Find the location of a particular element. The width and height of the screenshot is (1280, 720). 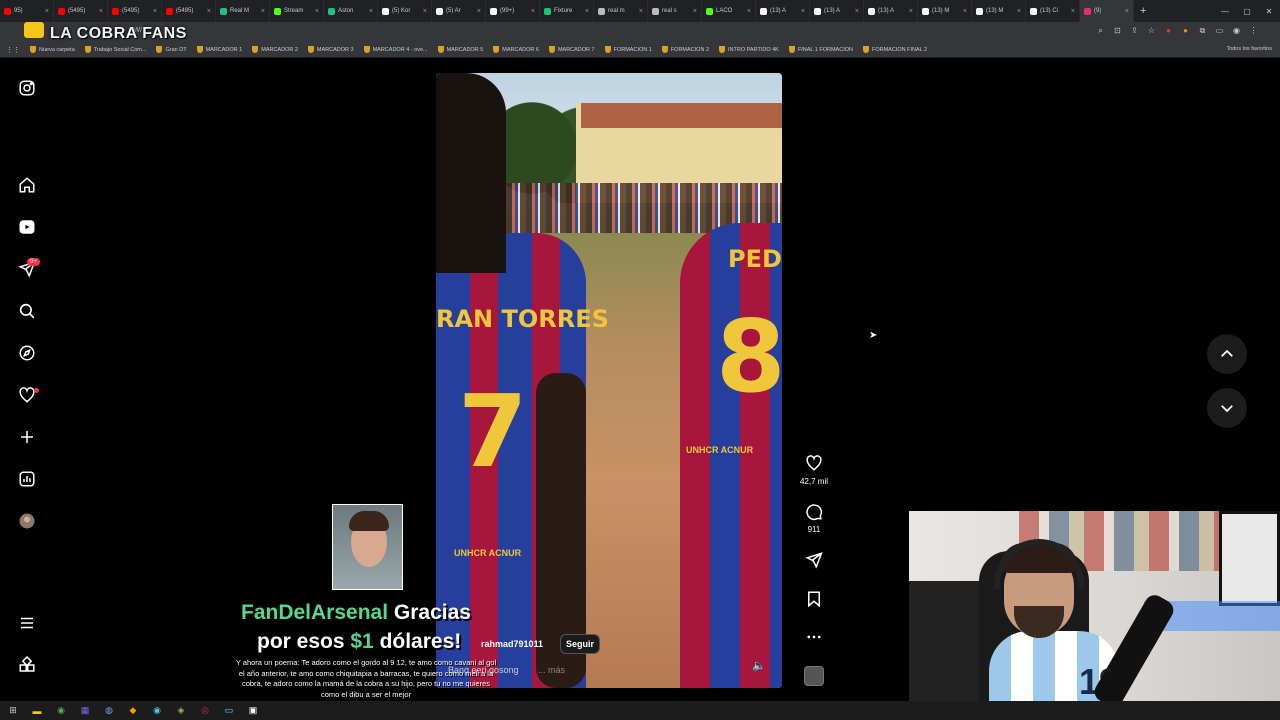

app-icon-2: ◍ is located at coordinates (109, 711).